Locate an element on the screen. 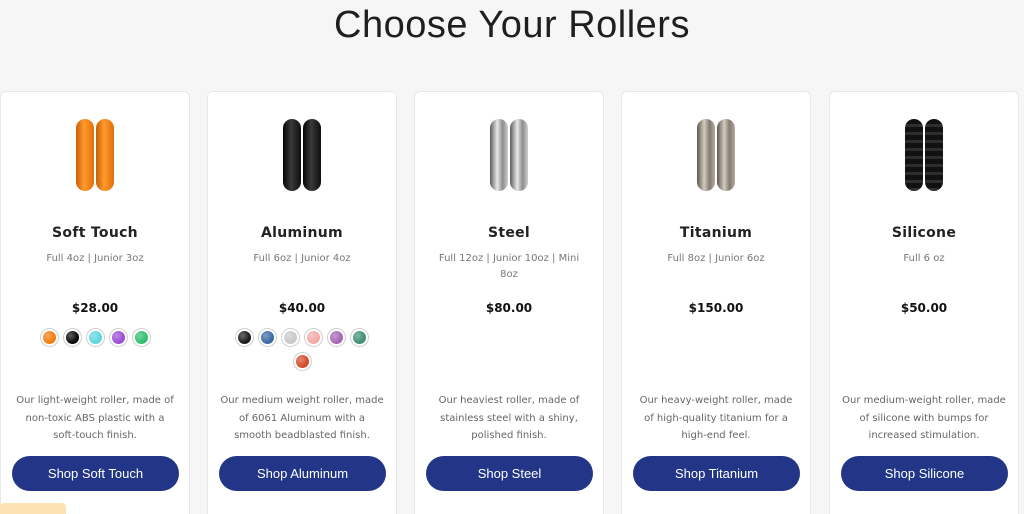  product-sizes: Full 8oz | Junior 6oz is located at coordinates (716, 258).